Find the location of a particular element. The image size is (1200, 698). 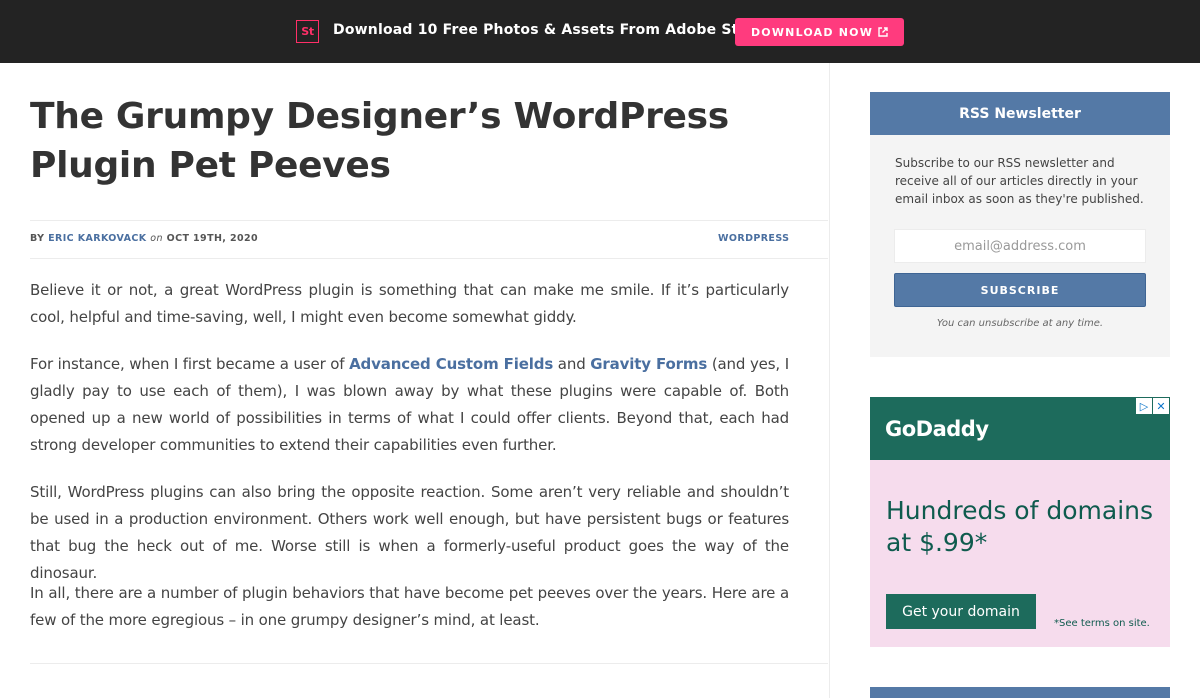

godaddy-logo: GoDaddy is located at coordinates (937, 429).